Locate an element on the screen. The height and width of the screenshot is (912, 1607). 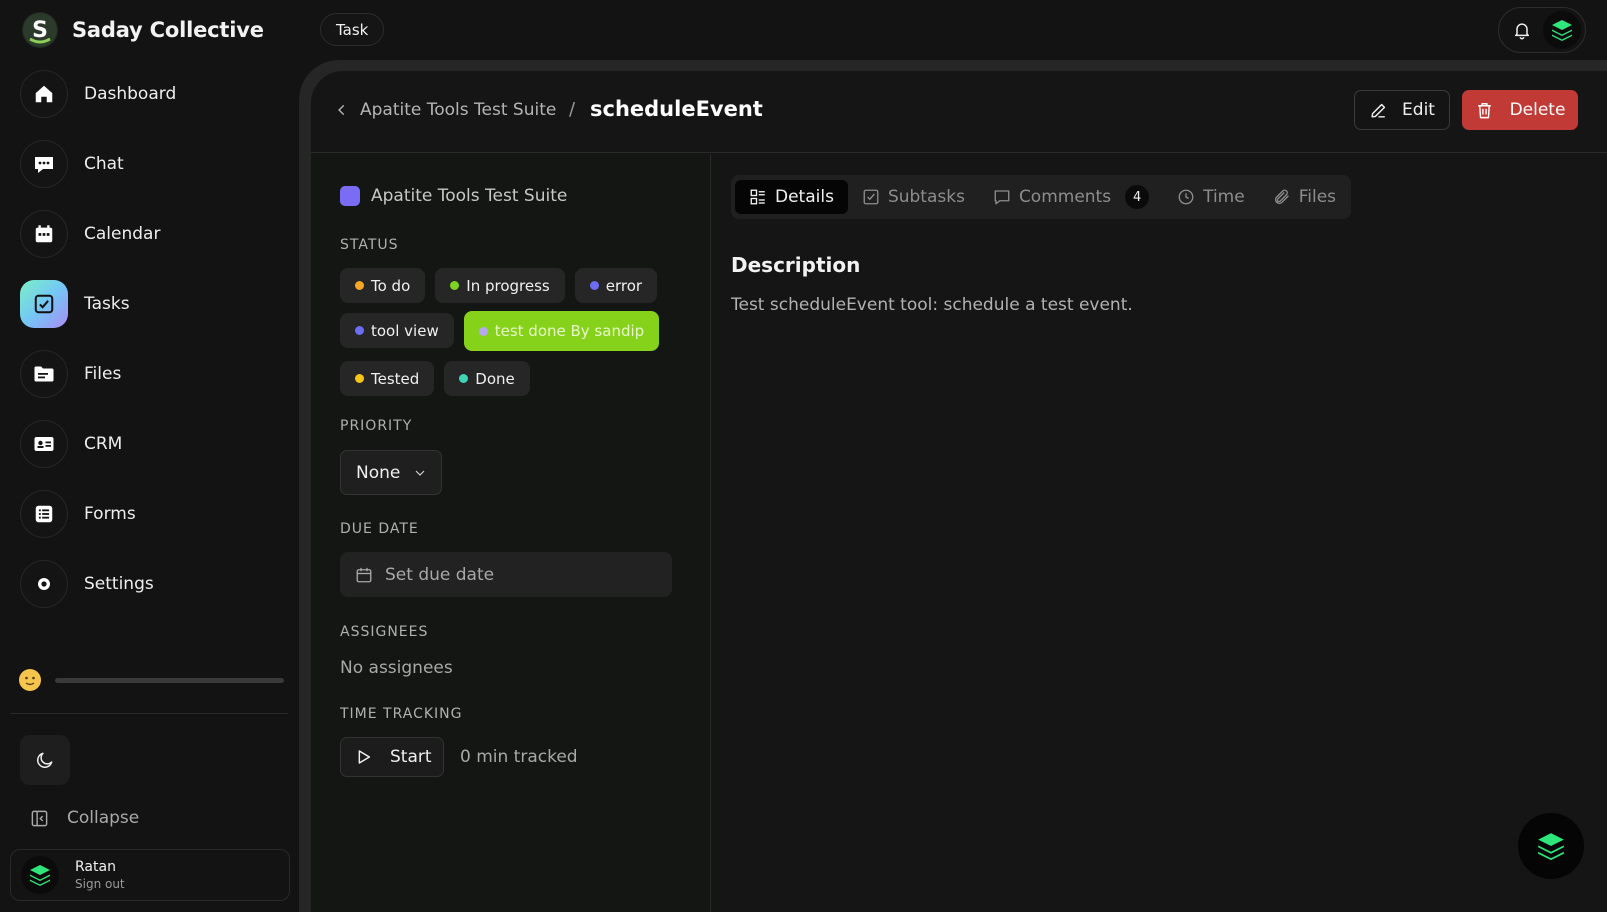
assignees-empty: No assignees is located at coordinates (396, 668).